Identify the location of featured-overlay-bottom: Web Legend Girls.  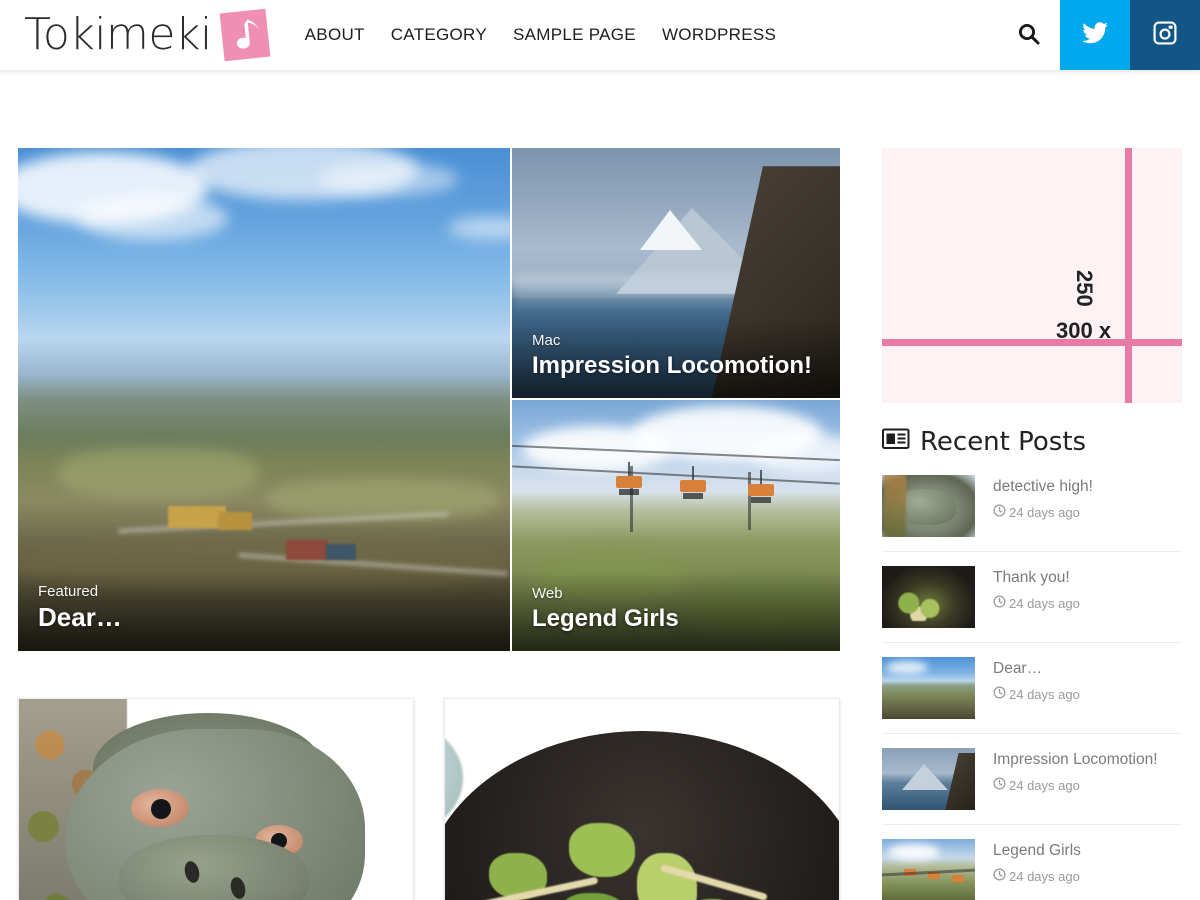
(676, 611).